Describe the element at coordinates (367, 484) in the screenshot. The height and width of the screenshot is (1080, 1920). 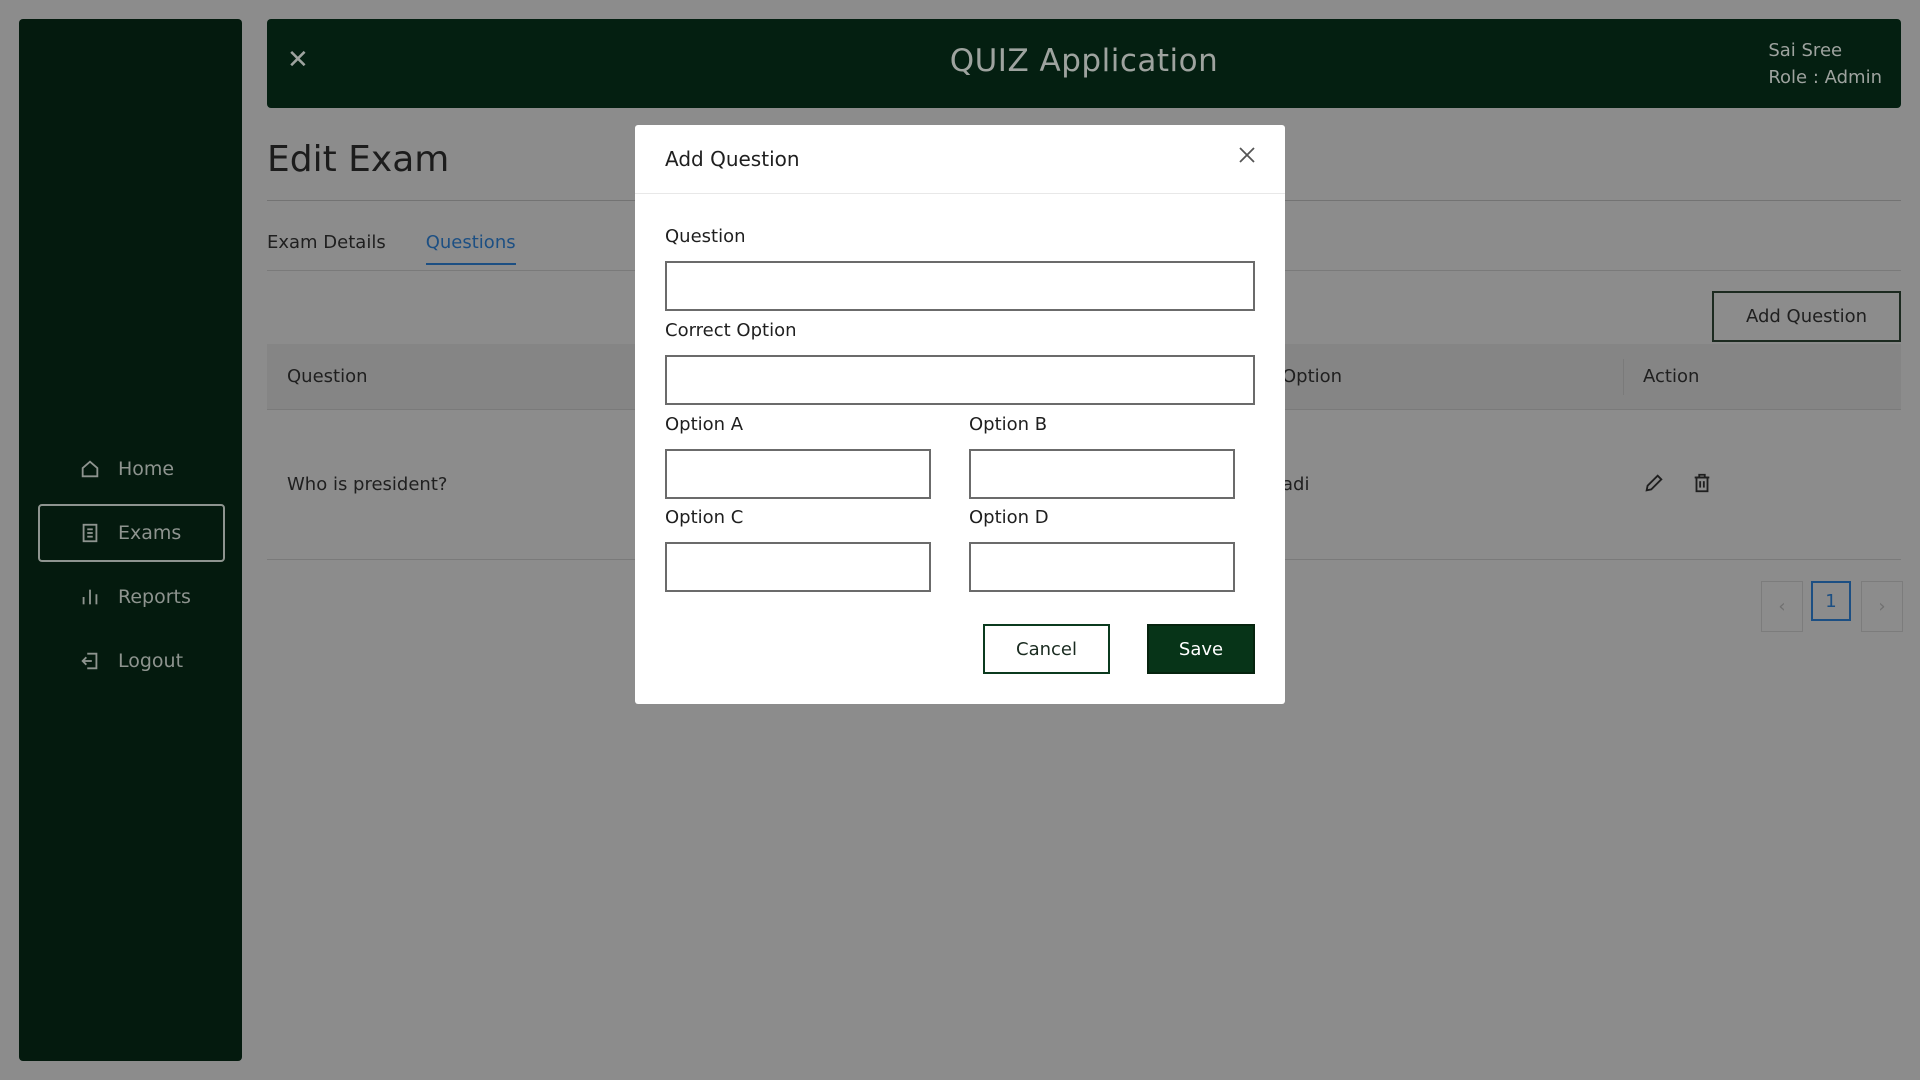
I see `cell-question: Who is president?` at that location.